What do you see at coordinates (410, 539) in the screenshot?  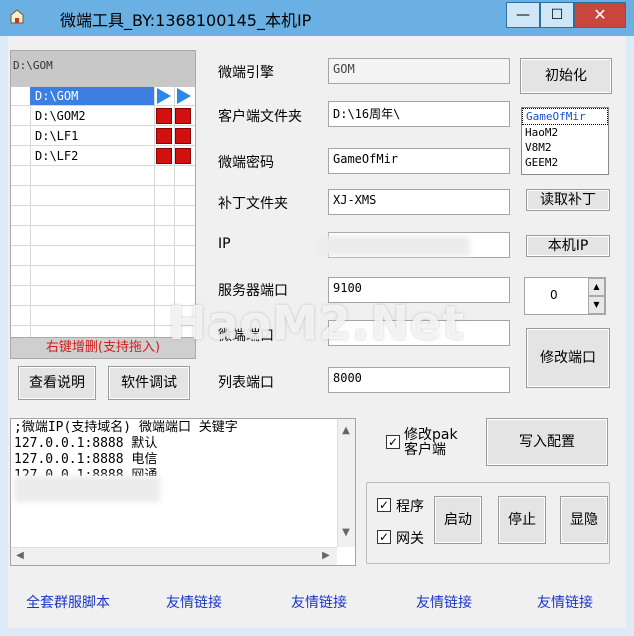 I see `gateway-label: 网关` at bounding box center [410, 539].